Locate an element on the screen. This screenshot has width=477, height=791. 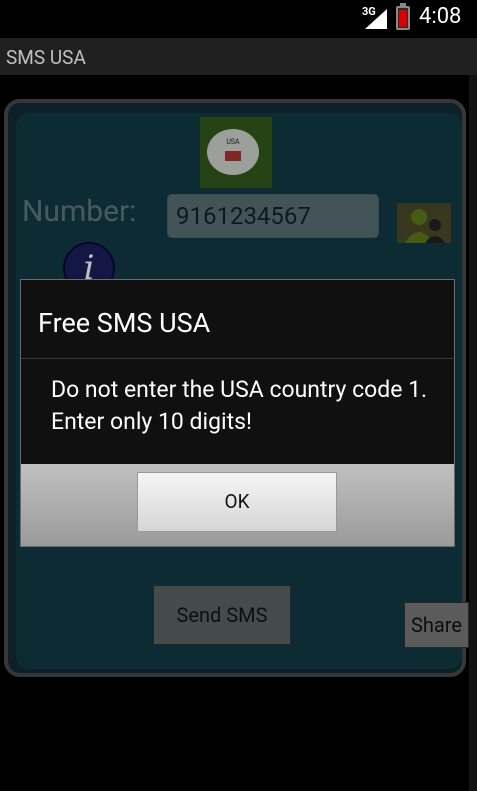
dialog-divider is located at coordinates (237, 358).